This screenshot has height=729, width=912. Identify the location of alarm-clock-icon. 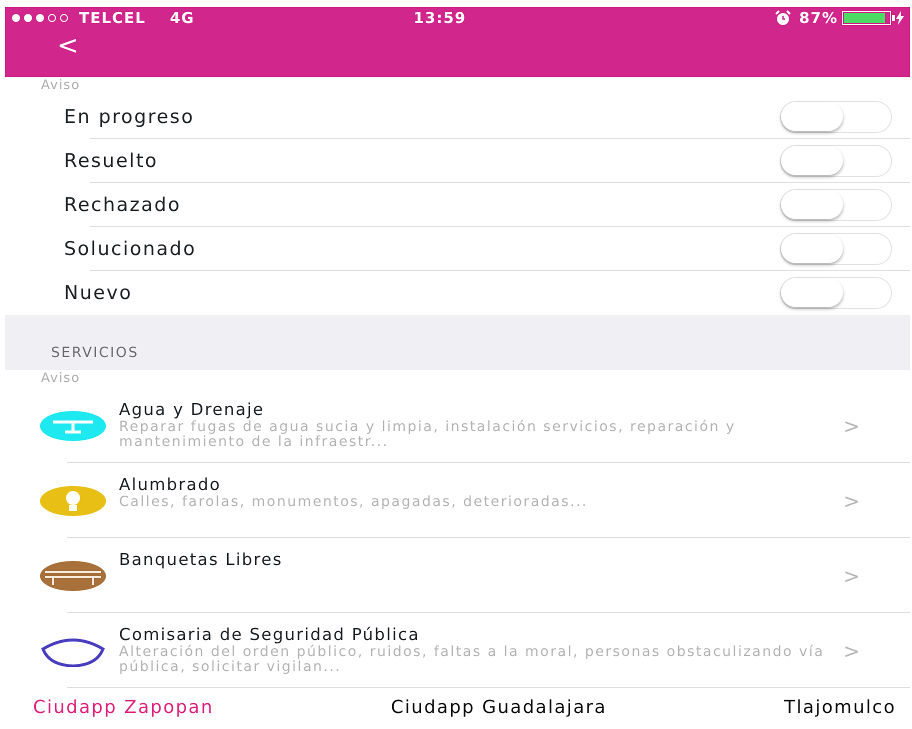
(783, 18).